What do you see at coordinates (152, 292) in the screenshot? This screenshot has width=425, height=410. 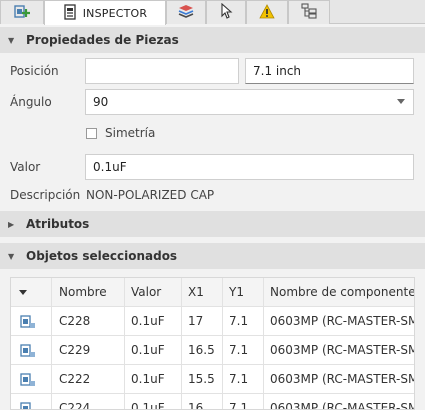 I see `column-header-value: Valor` at bounding box center [152, 292].